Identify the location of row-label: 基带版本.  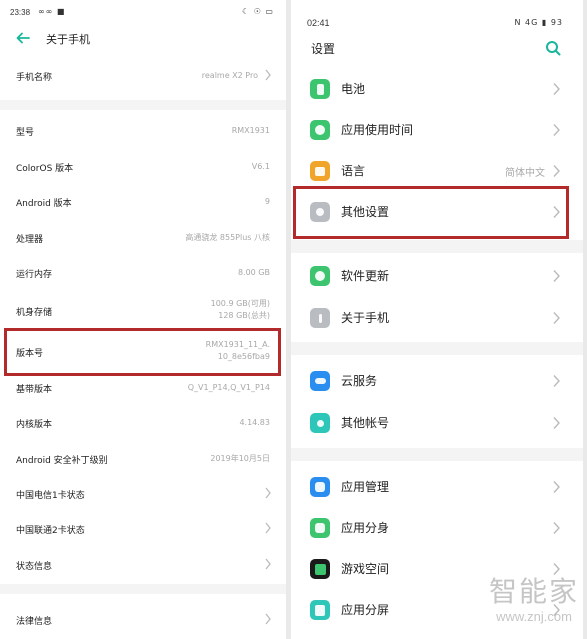
(34, 390).